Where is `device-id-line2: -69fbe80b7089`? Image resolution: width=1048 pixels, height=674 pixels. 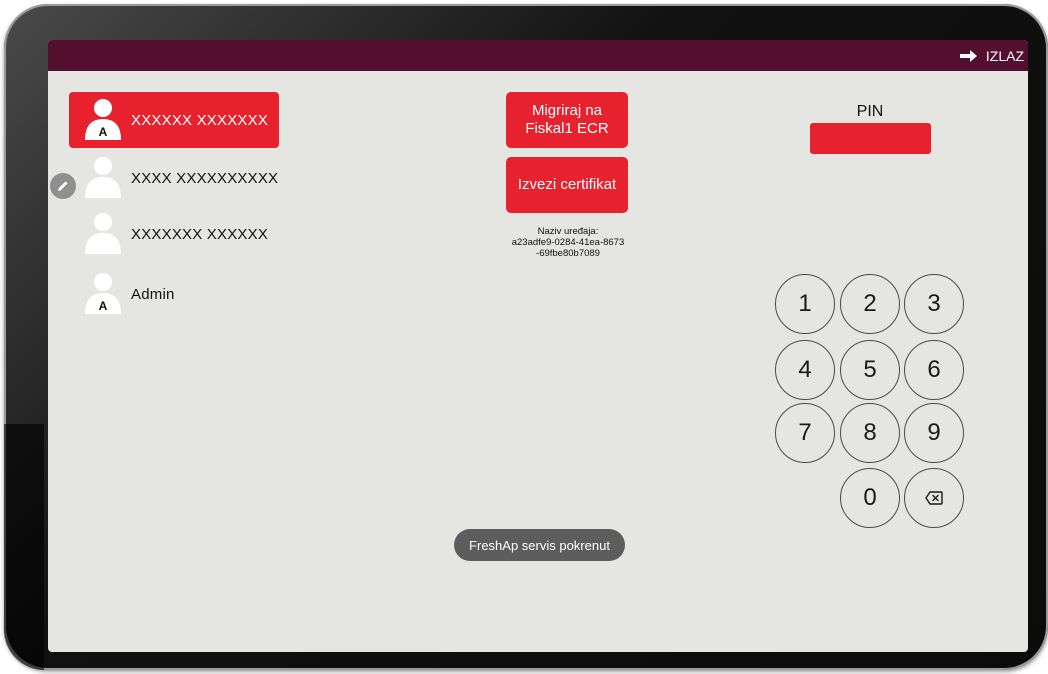 device-id-line2: -69fbe80b7089 is located at coordinates (568, 253).